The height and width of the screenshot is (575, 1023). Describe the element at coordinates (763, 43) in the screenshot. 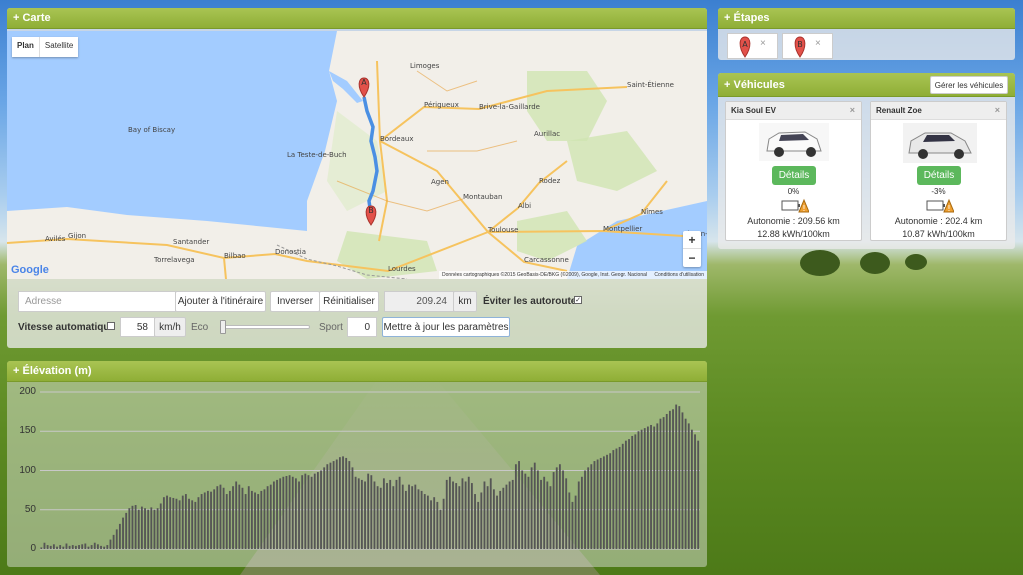

I see `etape-a-remove-button: ×` at that location.